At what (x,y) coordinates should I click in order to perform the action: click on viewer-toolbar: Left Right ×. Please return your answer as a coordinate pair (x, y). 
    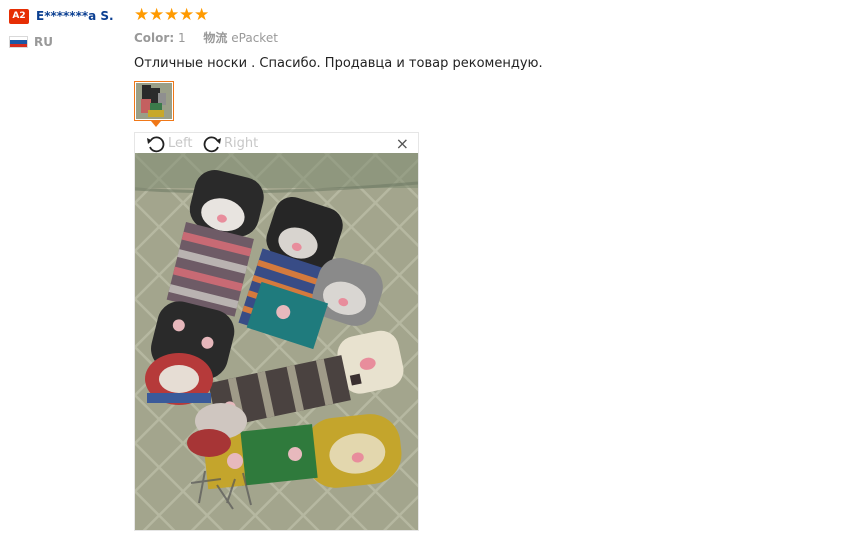
    Looking at the image, I should click on (276, 143).